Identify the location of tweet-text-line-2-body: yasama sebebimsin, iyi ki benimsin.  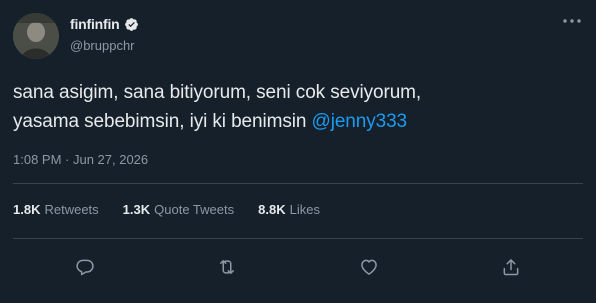
(162, 121).